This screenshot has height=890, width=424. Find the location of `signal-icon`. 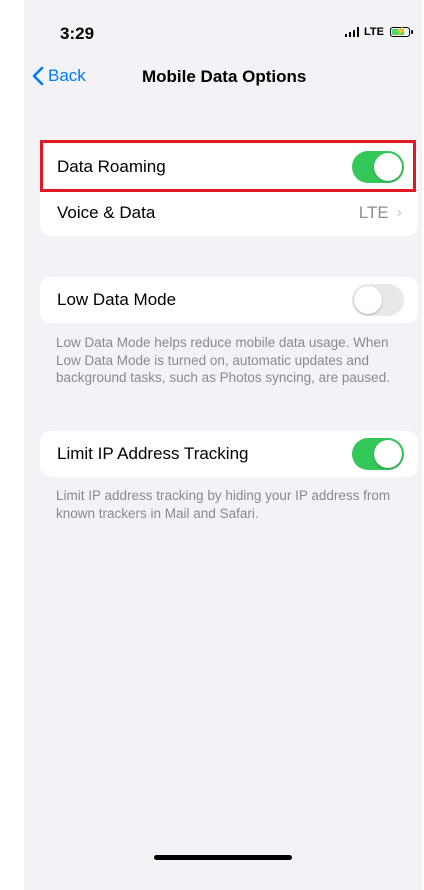

signal-icon is located at coordinates (352, 32).